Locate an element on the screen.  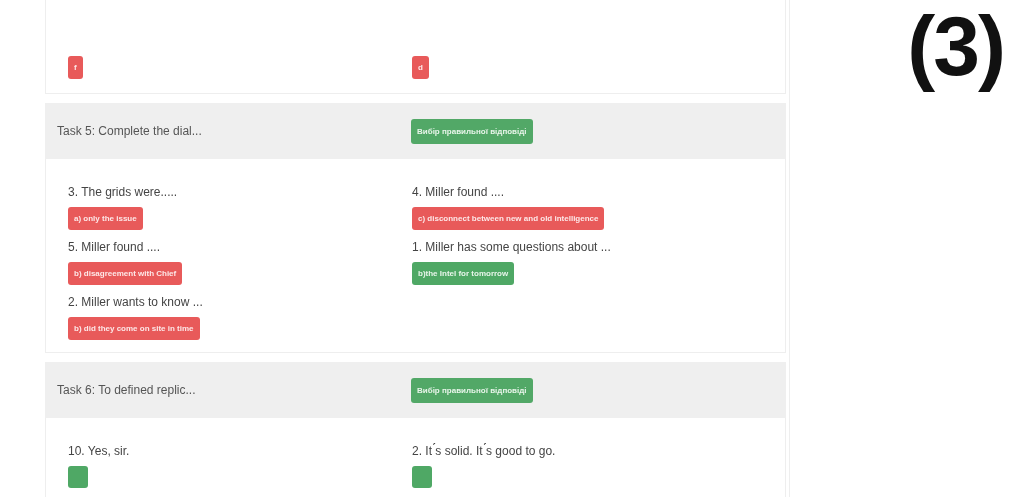
question-text: 2. It ́s solid. It ́s good to go. is located at coordinates (484, 451).